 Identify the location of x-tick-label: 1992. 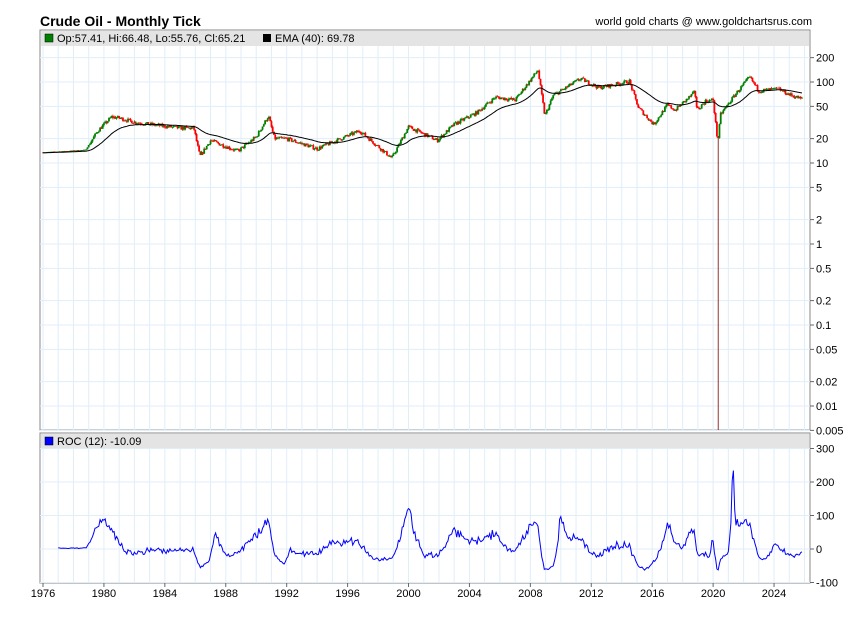
(286, 594).